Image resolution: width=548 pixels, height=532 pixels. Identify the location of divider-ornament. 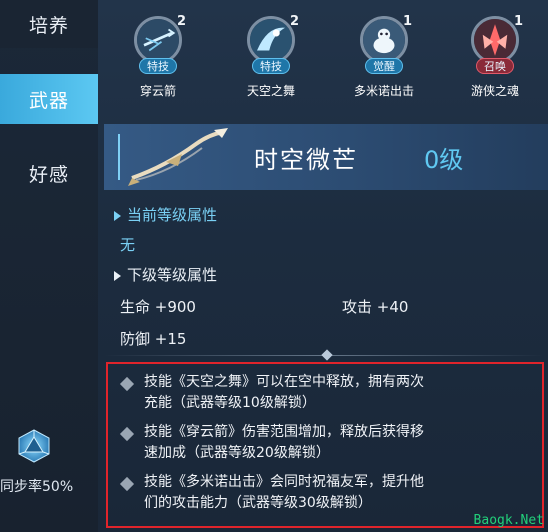
(327, 355).